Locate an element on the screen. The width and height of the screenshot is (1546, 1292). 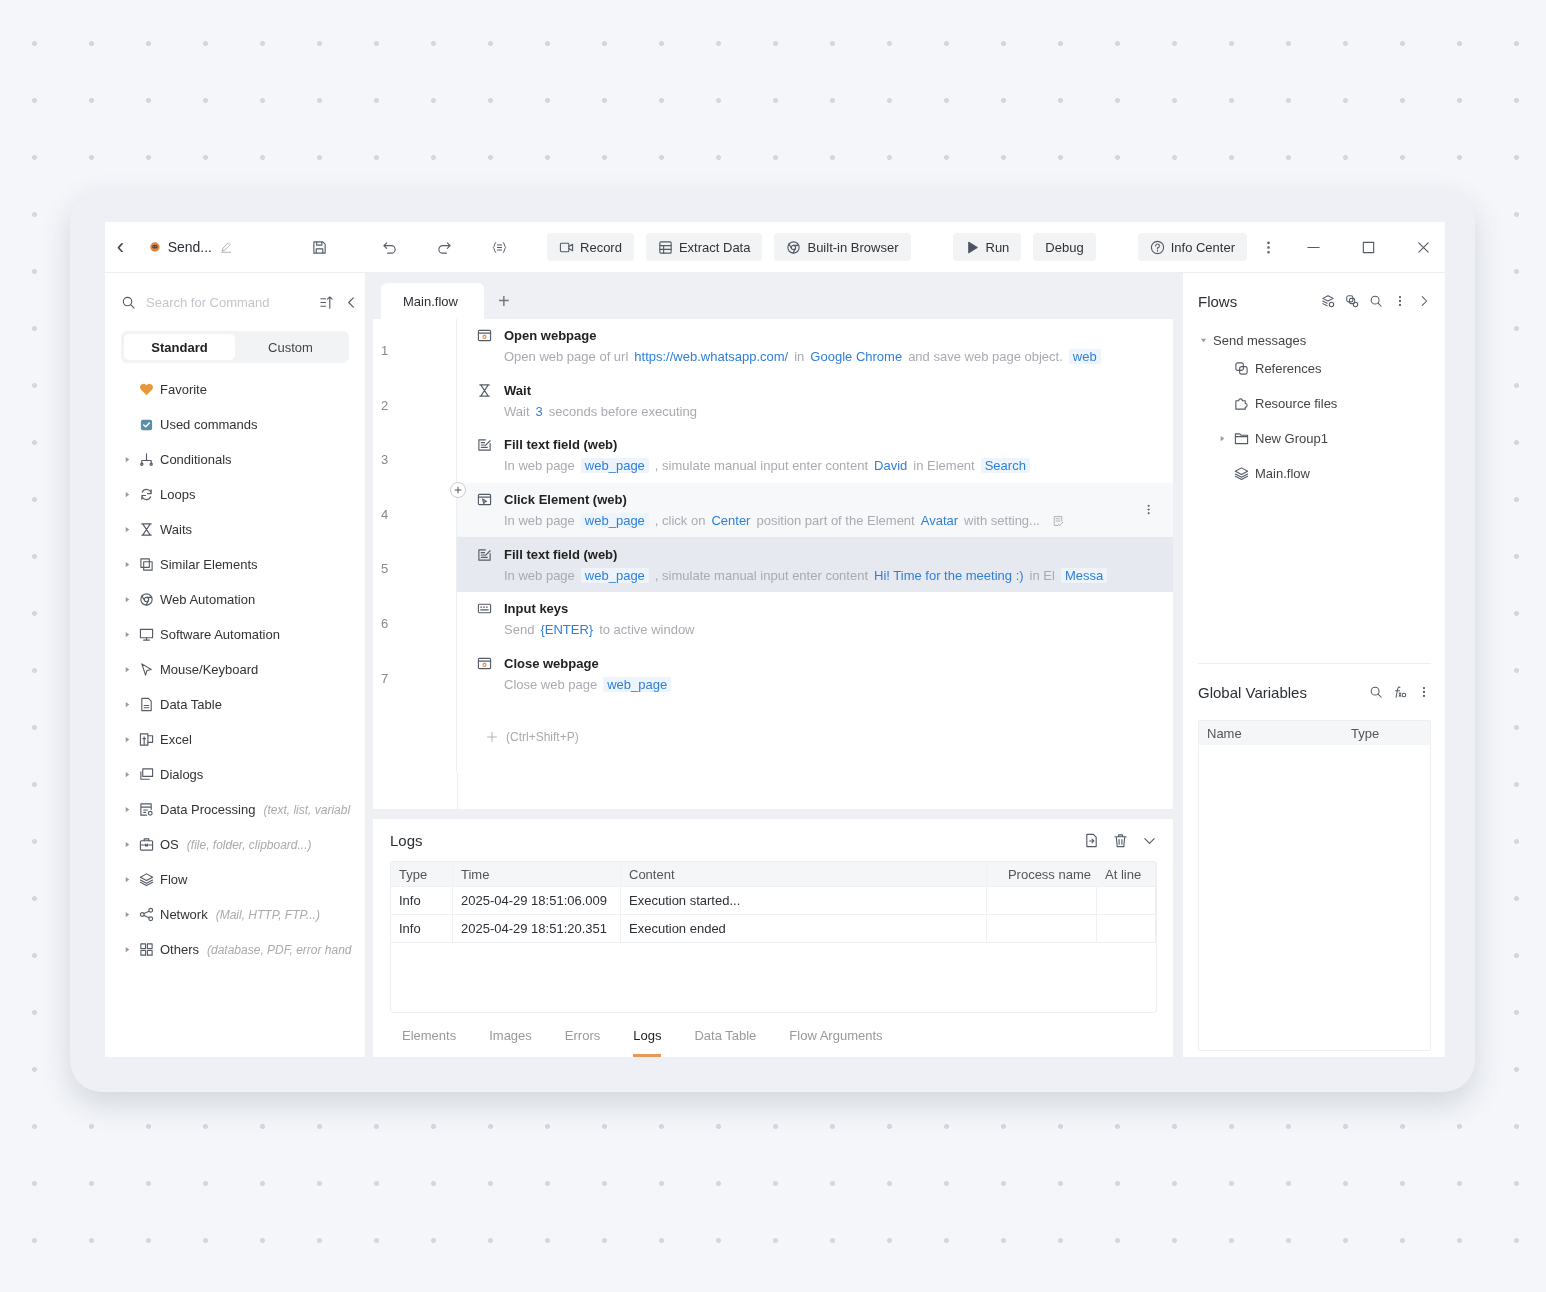
line-number: 5 is located at coordinates (415, 564).